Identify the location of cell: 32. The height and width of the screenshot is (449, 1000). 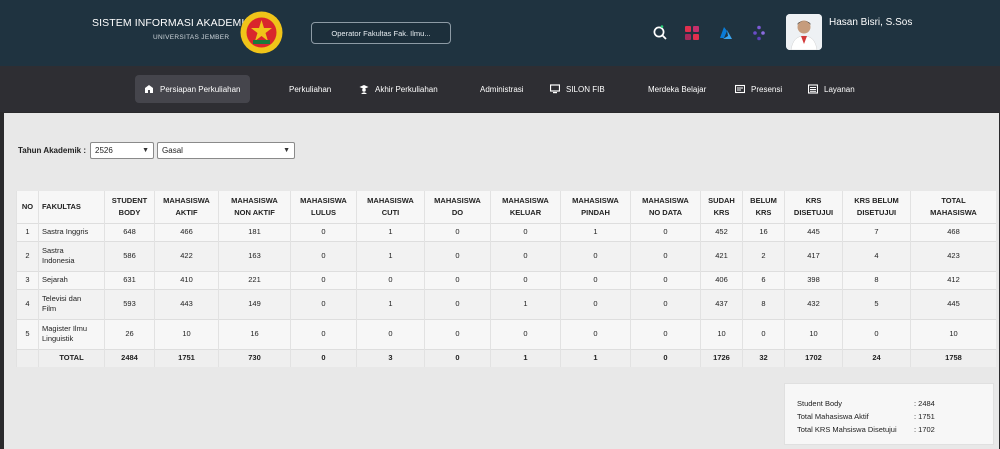
(763, 357).